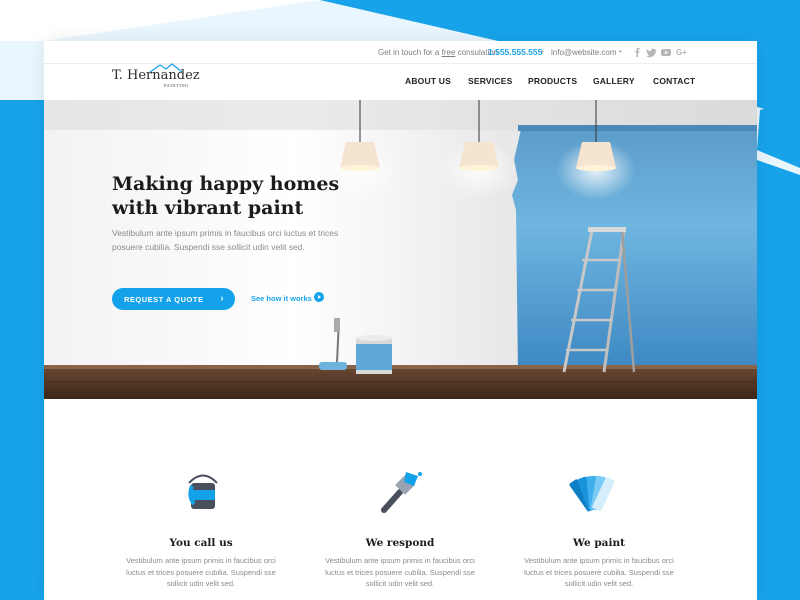 Image resolution: width=800 pixels, height=600 pixels. What do you see at coordinates (409, 52) in the screenshot?
I see `contact-prefix: Get in touch for a` at bounding box center [409, 52].